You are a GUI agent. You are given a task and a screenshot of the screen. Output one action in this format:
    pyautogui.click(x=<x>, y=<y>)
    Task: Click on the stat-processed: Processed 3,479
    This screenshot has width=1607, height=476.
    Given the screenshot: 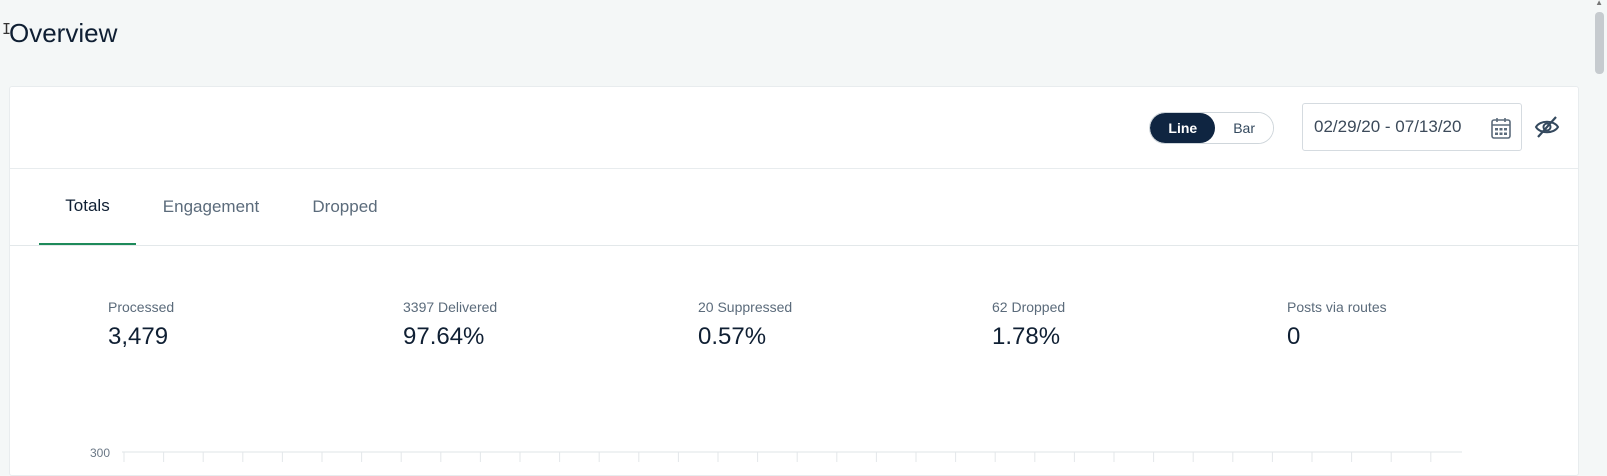 What is the action you would take?
    pyautogui.click(x=141, y=325)
    